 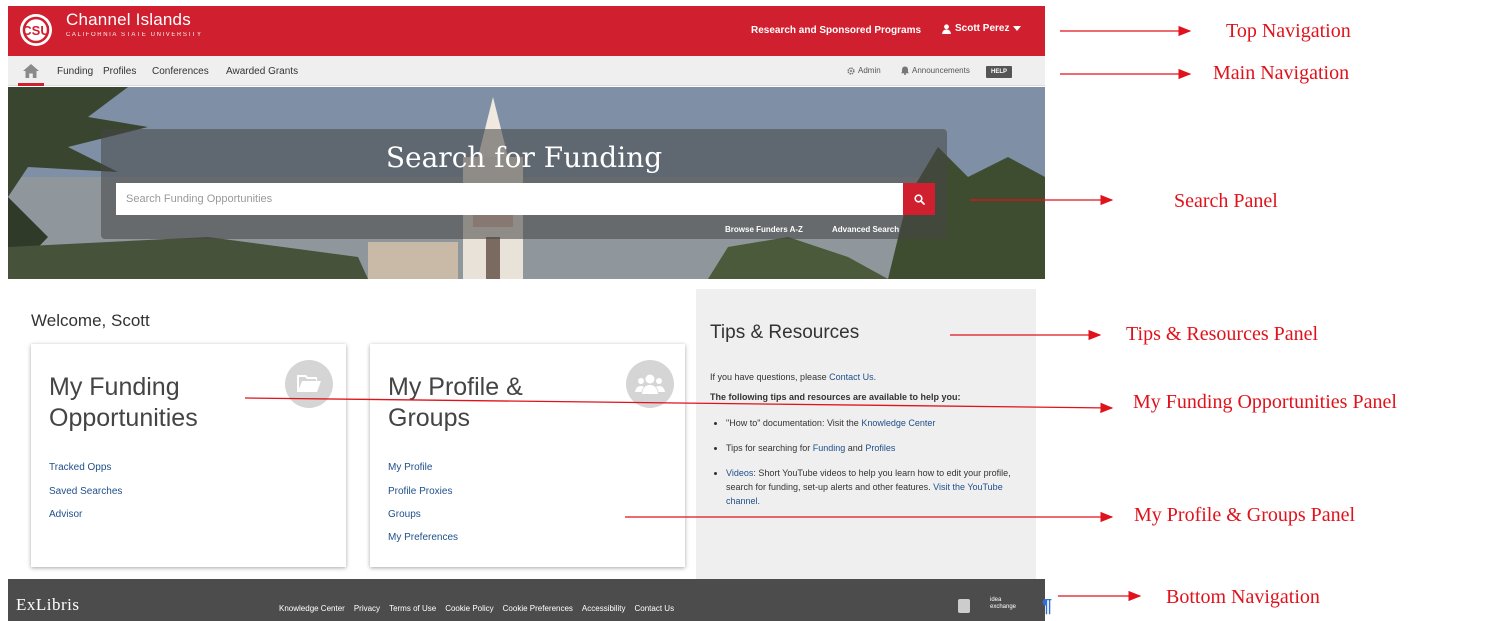 I want to click on annotation-search-panel: Search Panel, so click(x=1226, y=201).